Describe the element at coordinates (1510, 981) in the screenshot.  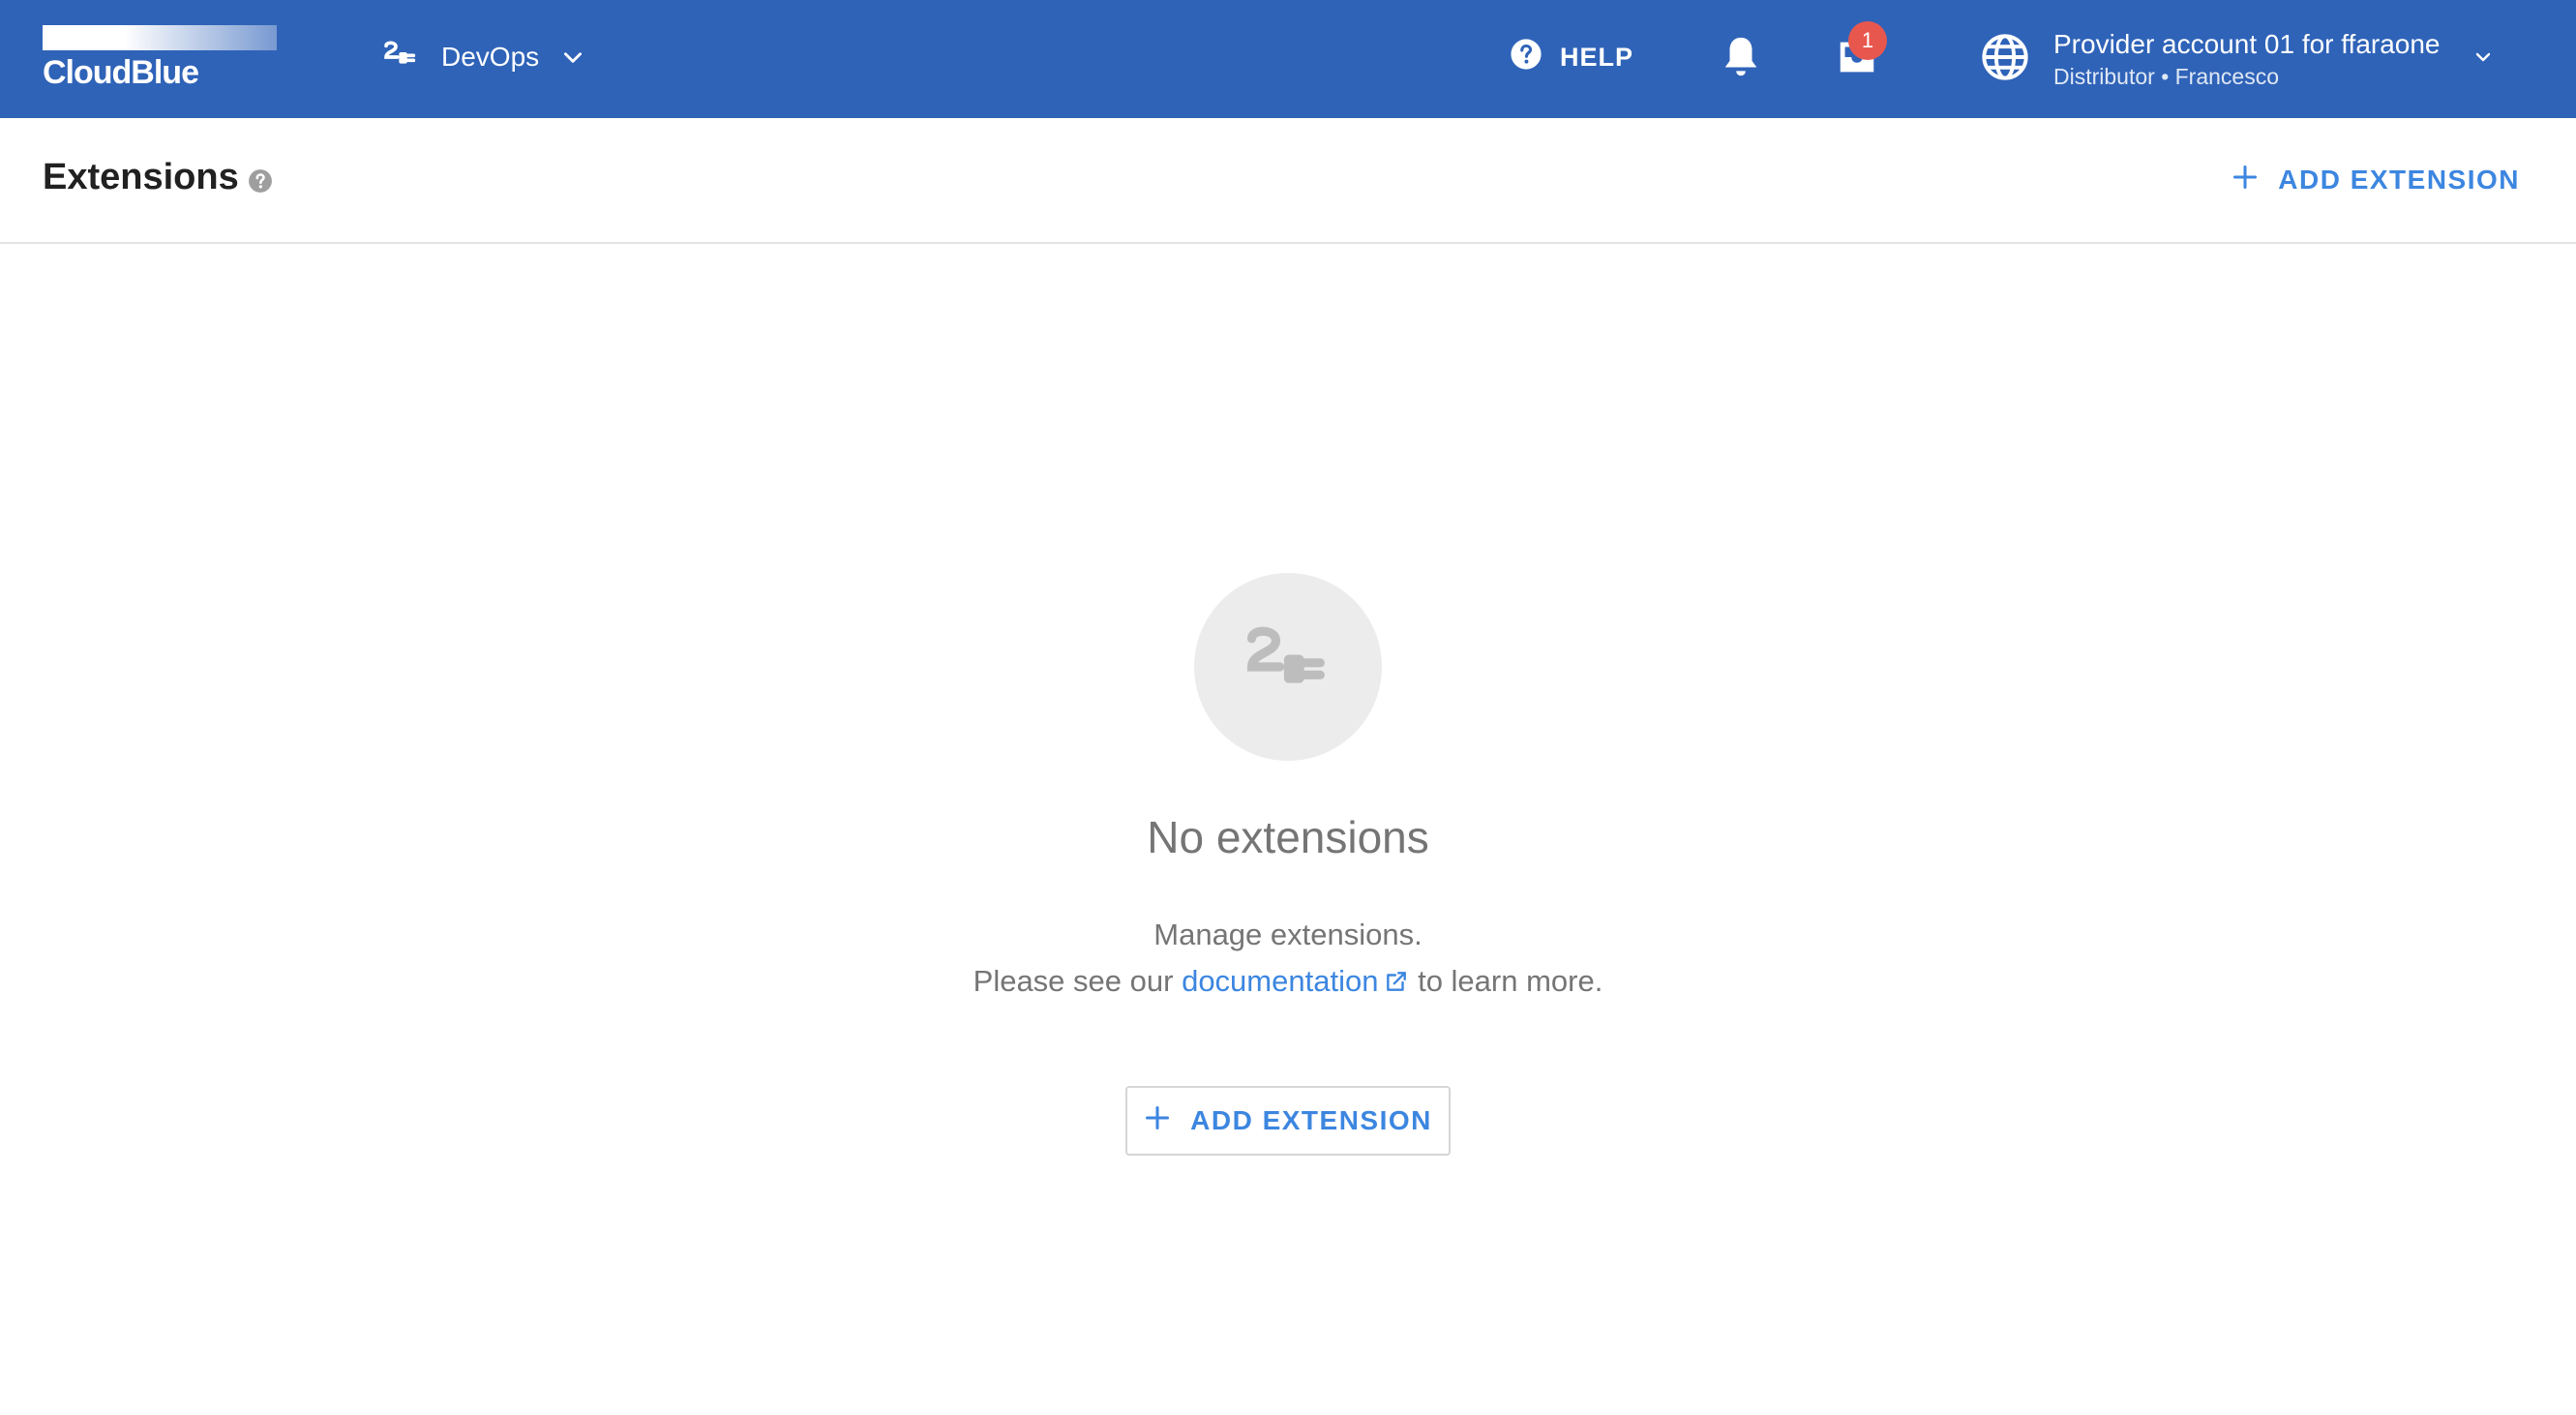
I see `doc-line-suffix: to learn more.` at that location.